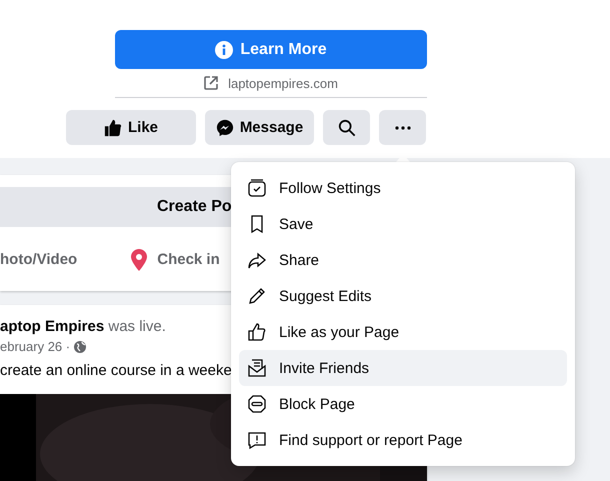 The width and height of the screenshot is (610, 481). I want to click on search-button, so click(346, 127).